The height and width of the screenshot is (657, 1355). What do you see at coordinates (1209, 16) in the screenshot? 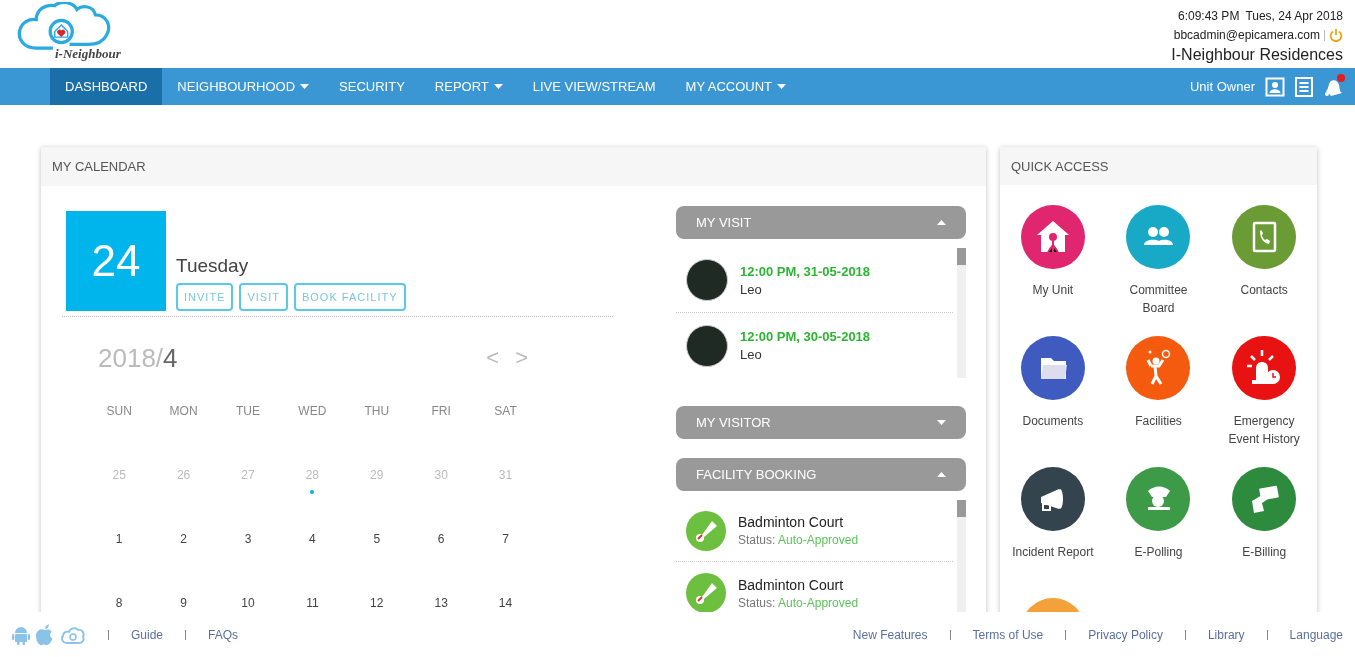
I see `clock-time: 6:09:43 PM` at bounding box center [1209, 16].